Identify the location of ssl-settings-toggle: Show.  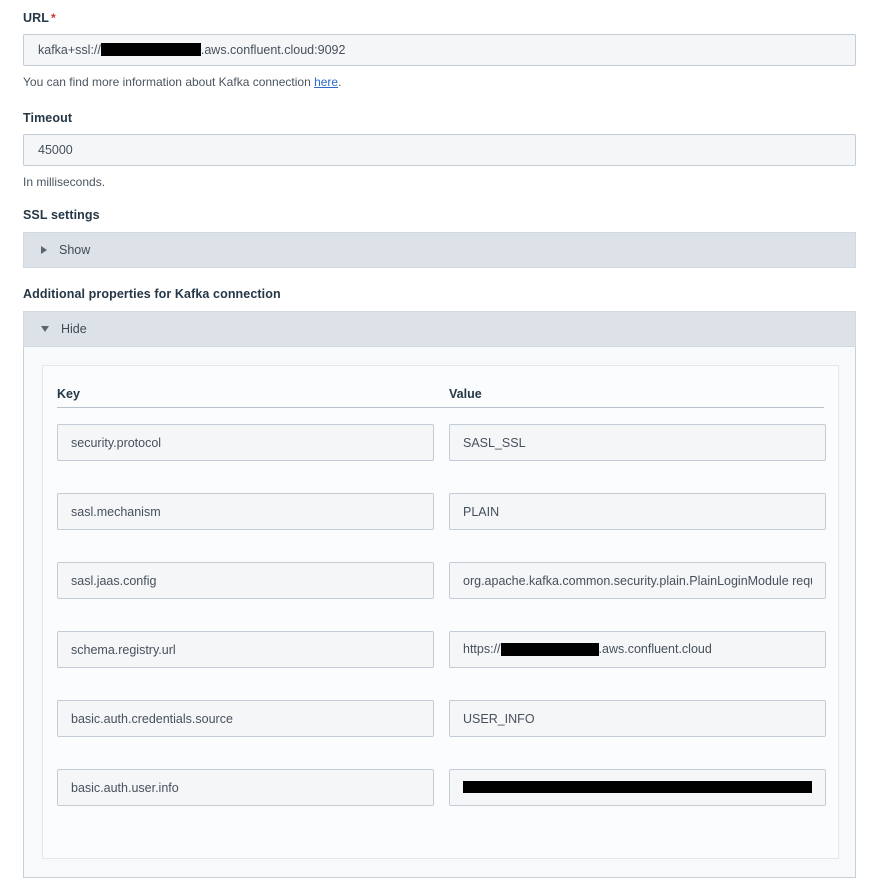
(439, 250).